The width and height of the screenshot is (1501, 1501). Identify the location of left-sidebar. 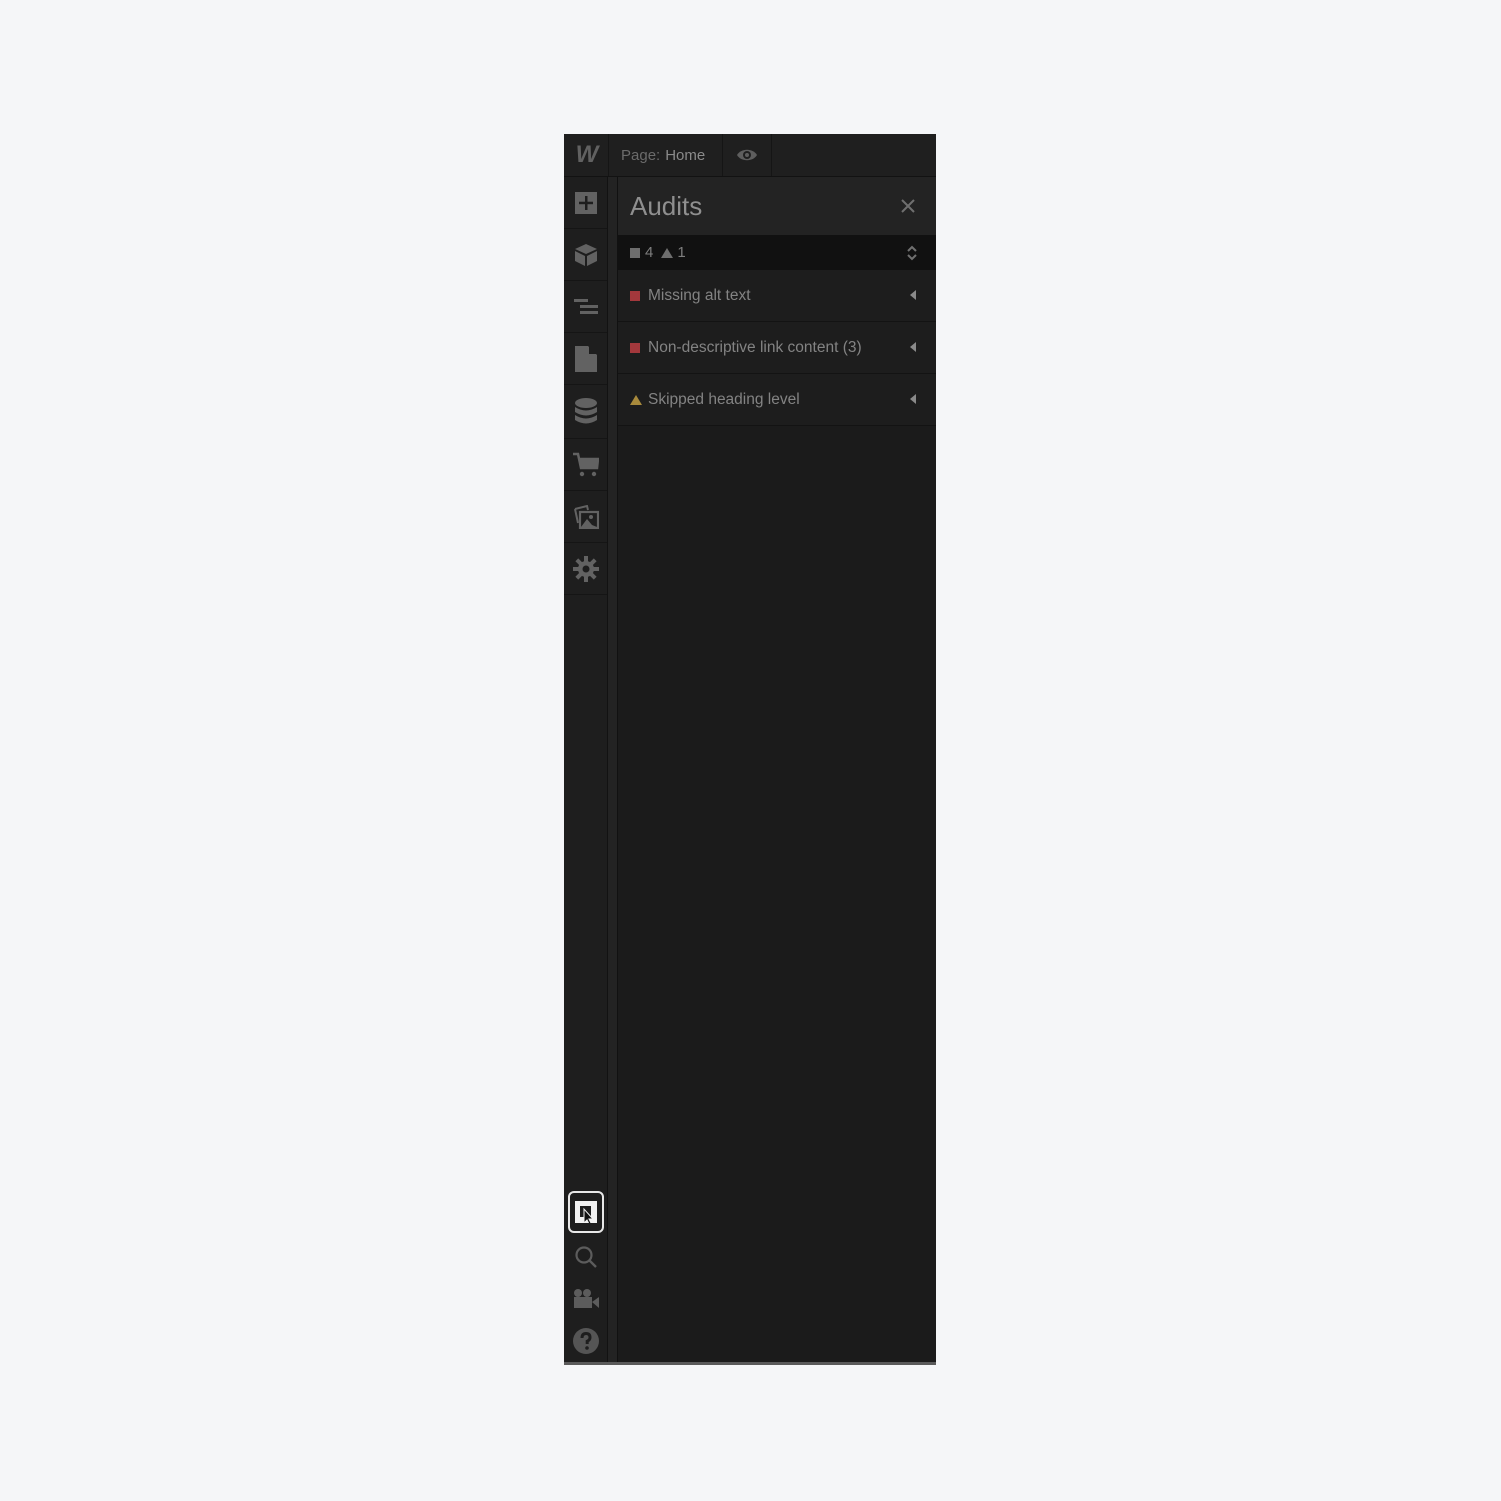
(586, 769).